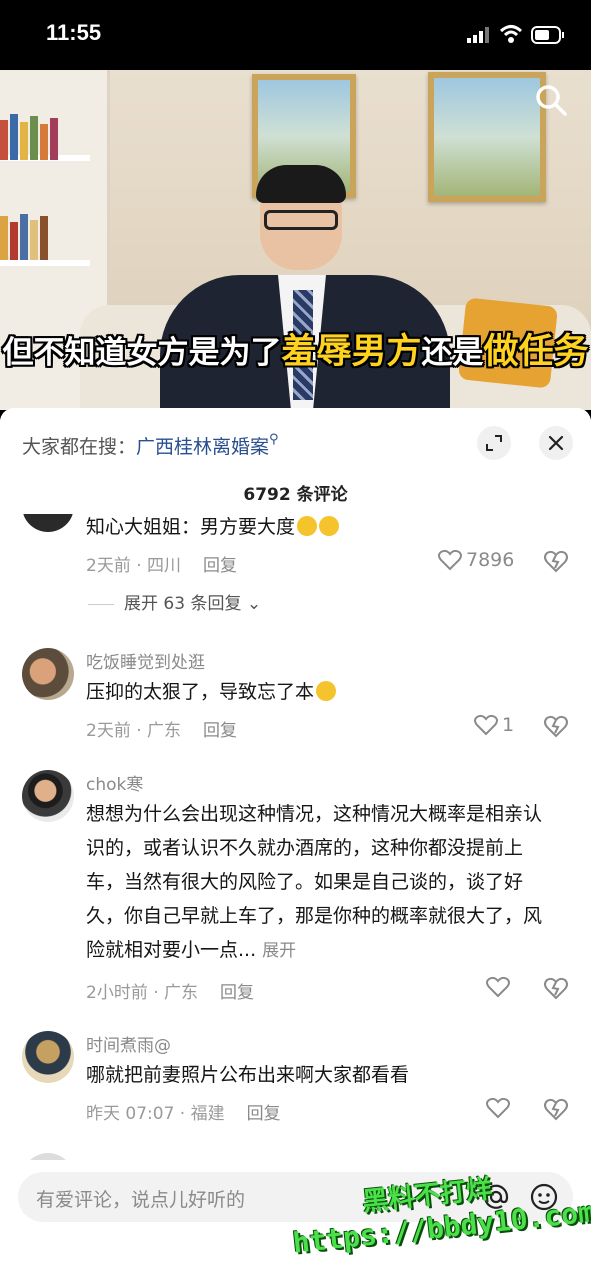 The image size is (591, 1280). I want to click on comment-username: 时间煮雨@, so click(128, 1043).